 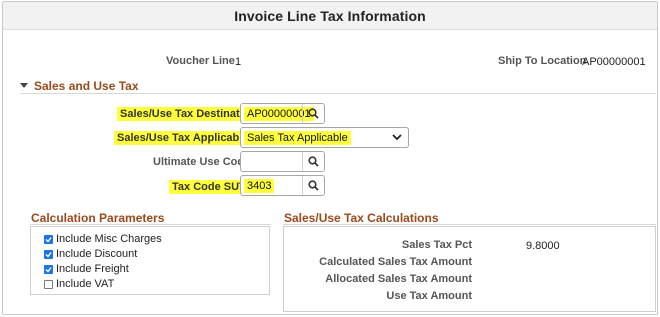 I want to click on include-freight-checkbox: Include Freight, so click(x=86, y=269).